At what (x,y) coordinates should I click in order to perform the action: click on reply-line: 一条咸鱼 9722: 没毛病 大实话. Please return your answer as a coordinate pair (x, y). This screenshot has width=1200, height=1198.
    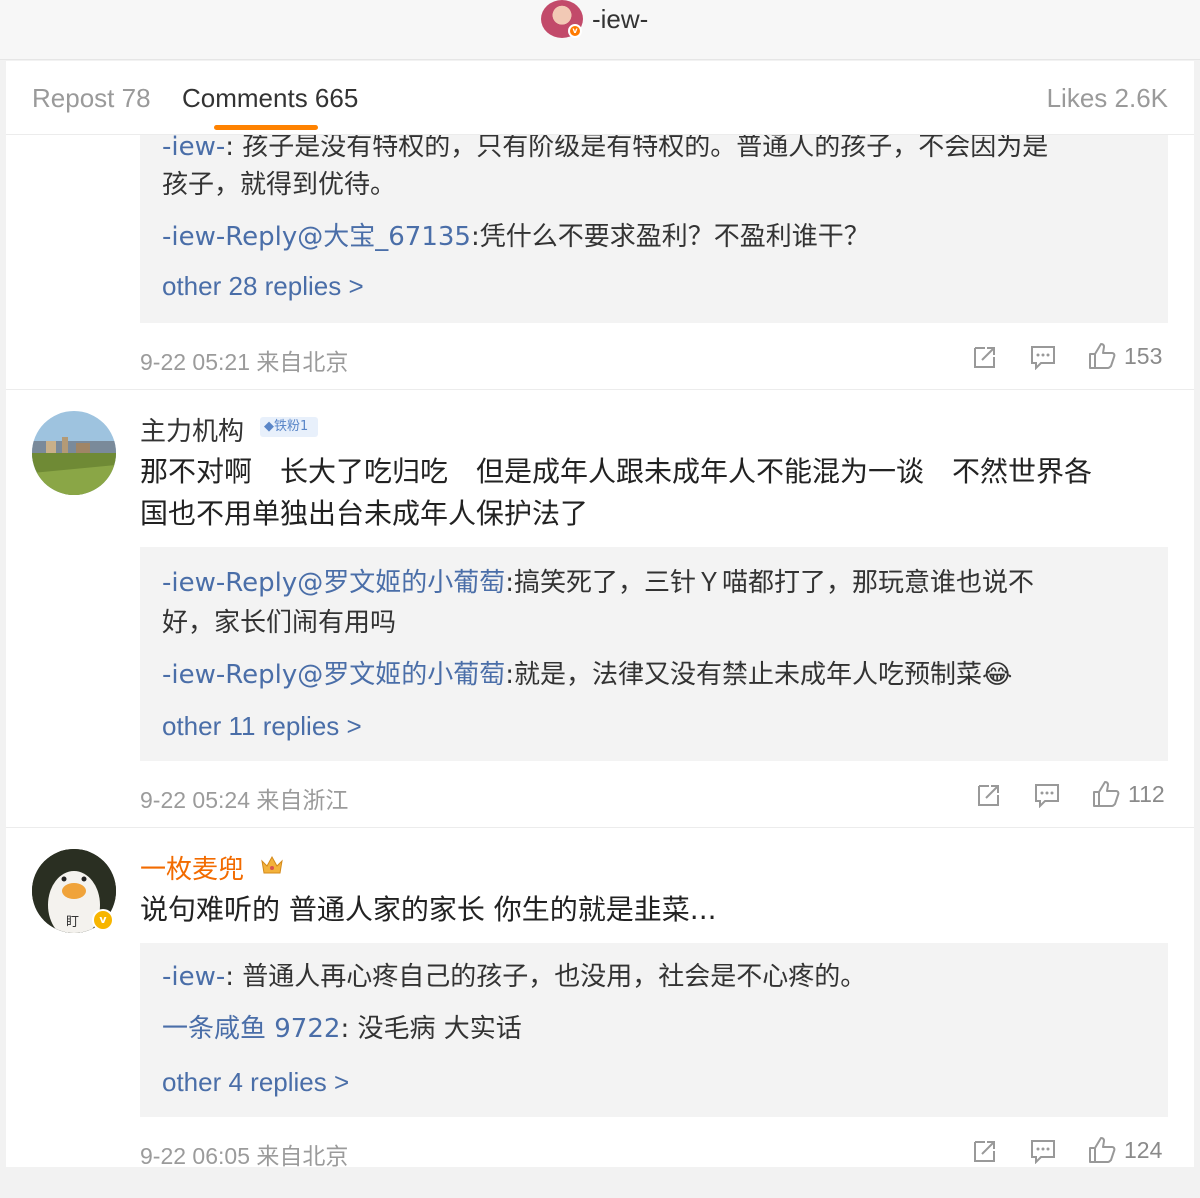
    Looking at the image, I should click on (342, 1029).